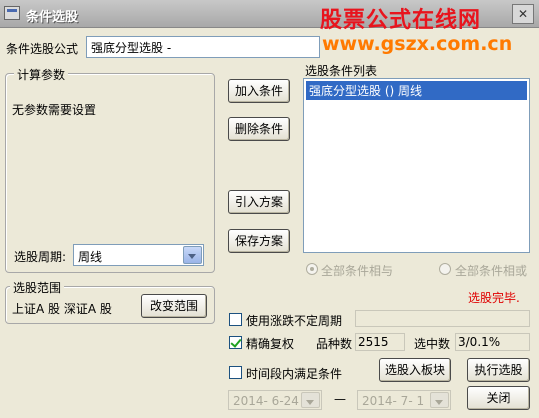 The image size is (539, 418). Describe the element at coordinates (42, 49) in the screenshot. I see `formula-label: 条件选股公式` at that location.